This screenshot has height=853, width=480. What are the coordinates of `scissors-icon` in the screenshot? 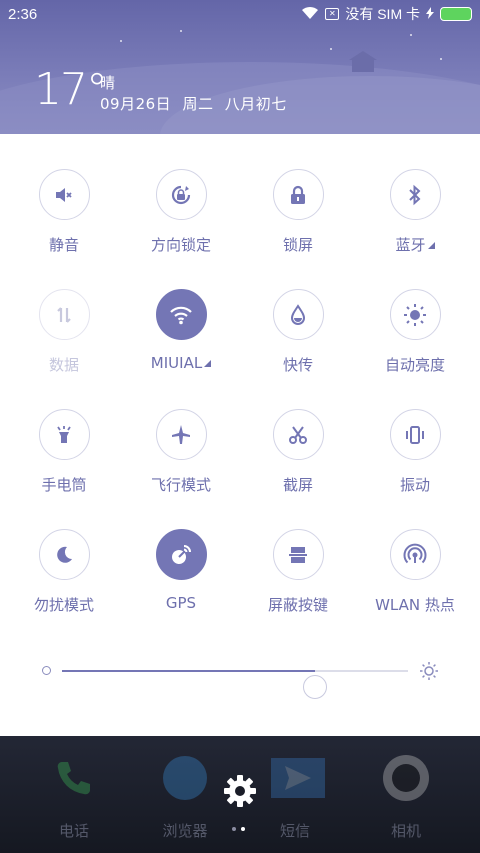 It's located at (298, 434).